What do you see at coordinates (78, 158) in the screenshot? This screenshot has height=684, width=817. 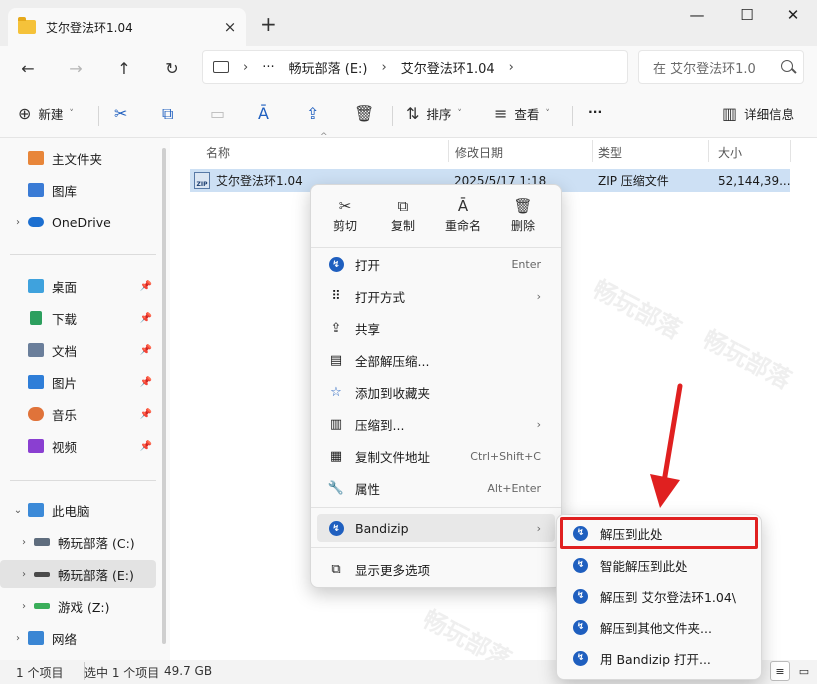 I see `sidebar-item-home: 主文件夹` at bounding box center [78, 158].